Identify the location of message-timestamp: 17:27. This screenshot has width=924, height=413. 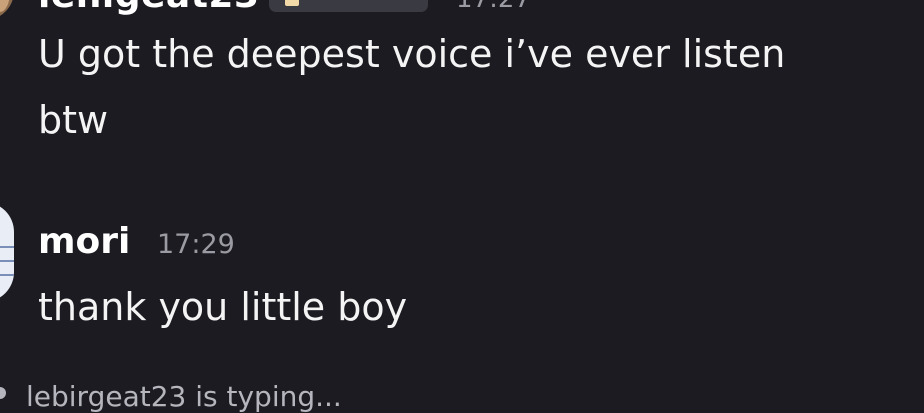
(493, 6).